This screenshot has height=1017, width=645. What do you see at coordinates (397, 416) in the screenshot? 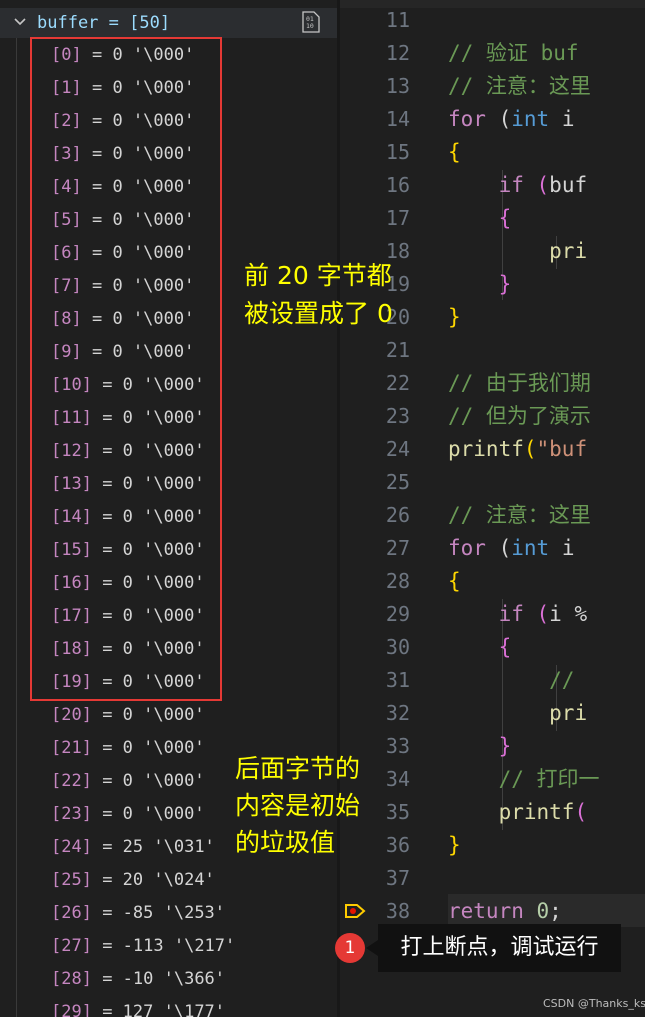
I see `line-number: 23` at bounding box center [397, 416].